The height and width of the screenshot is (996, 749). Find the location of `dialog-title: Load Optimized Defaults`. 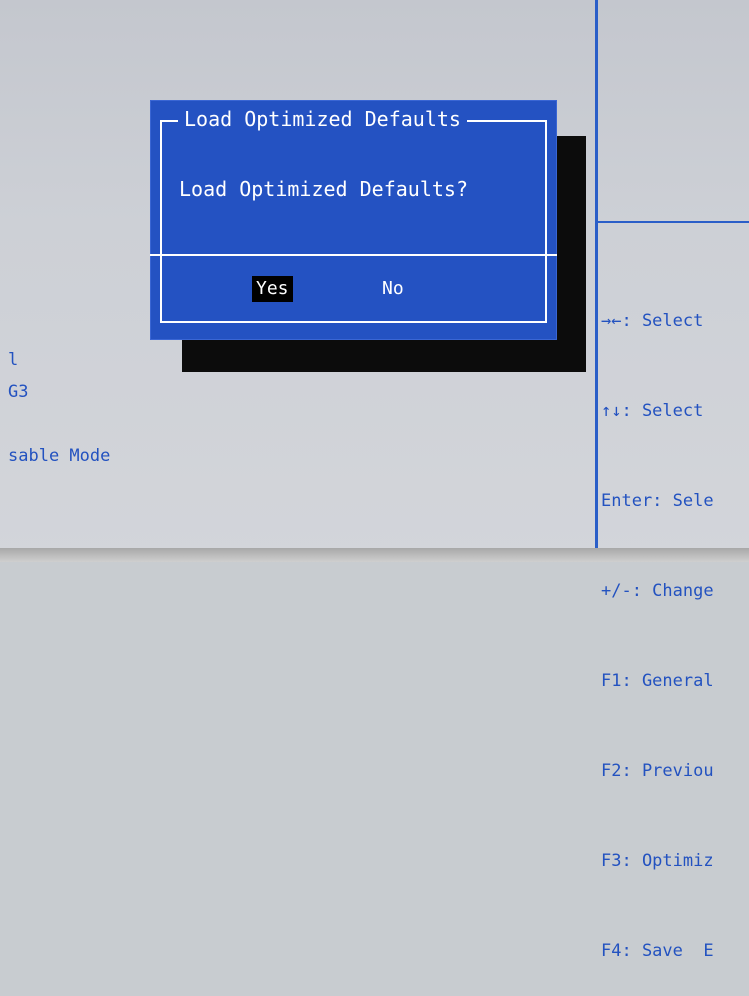

dialog-title: Load Optimized Defaults is located at coordinates (322, 119).